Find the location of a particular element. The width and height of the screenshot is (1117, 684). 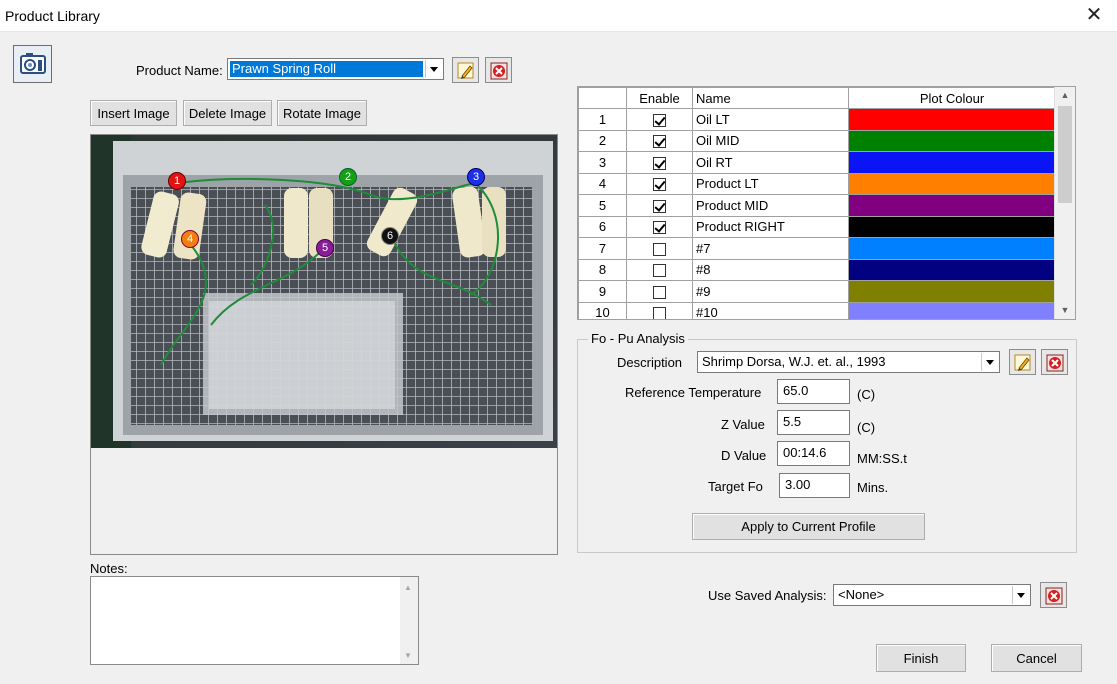

edit-product-button is located at coordinates (465, 70).